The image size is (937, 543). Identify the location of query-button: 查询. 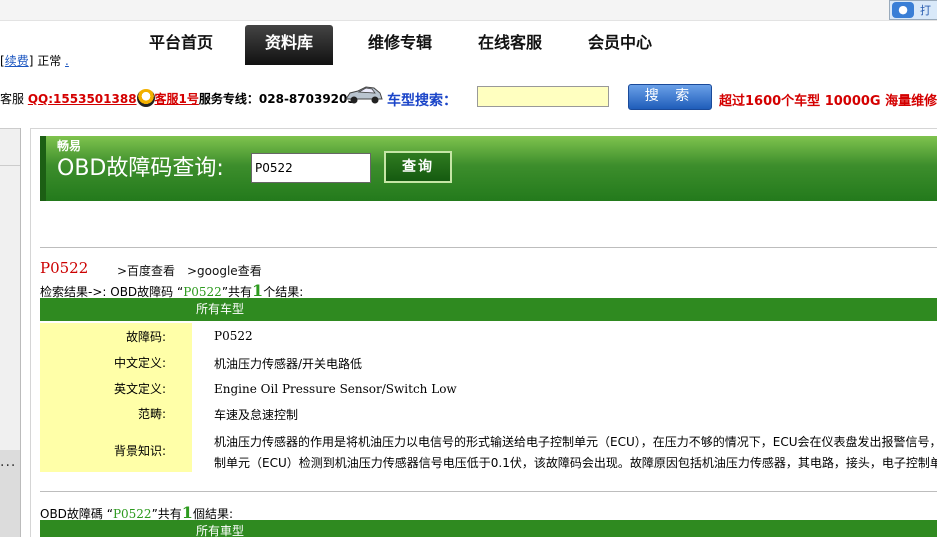
(418, 167).